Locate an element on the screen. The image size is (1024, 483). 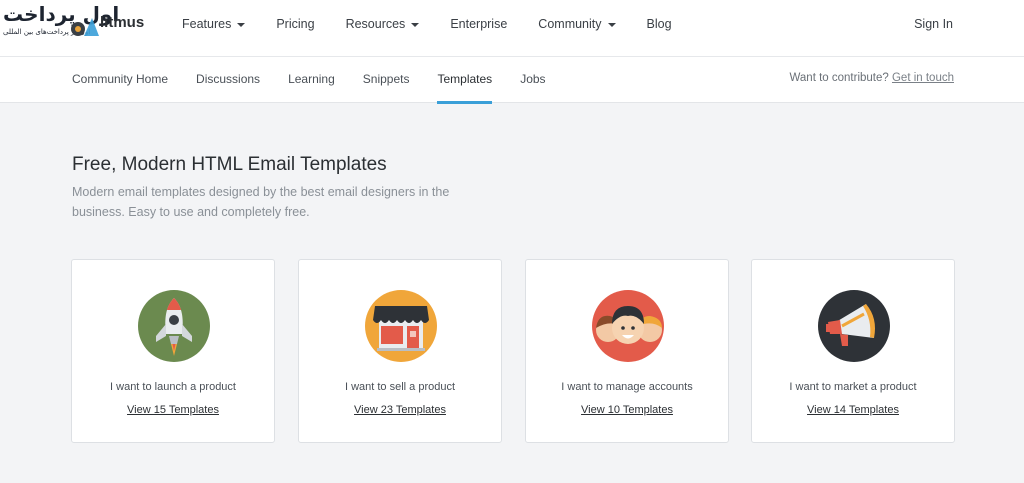
people-icon is located at coordinates (628, 326).